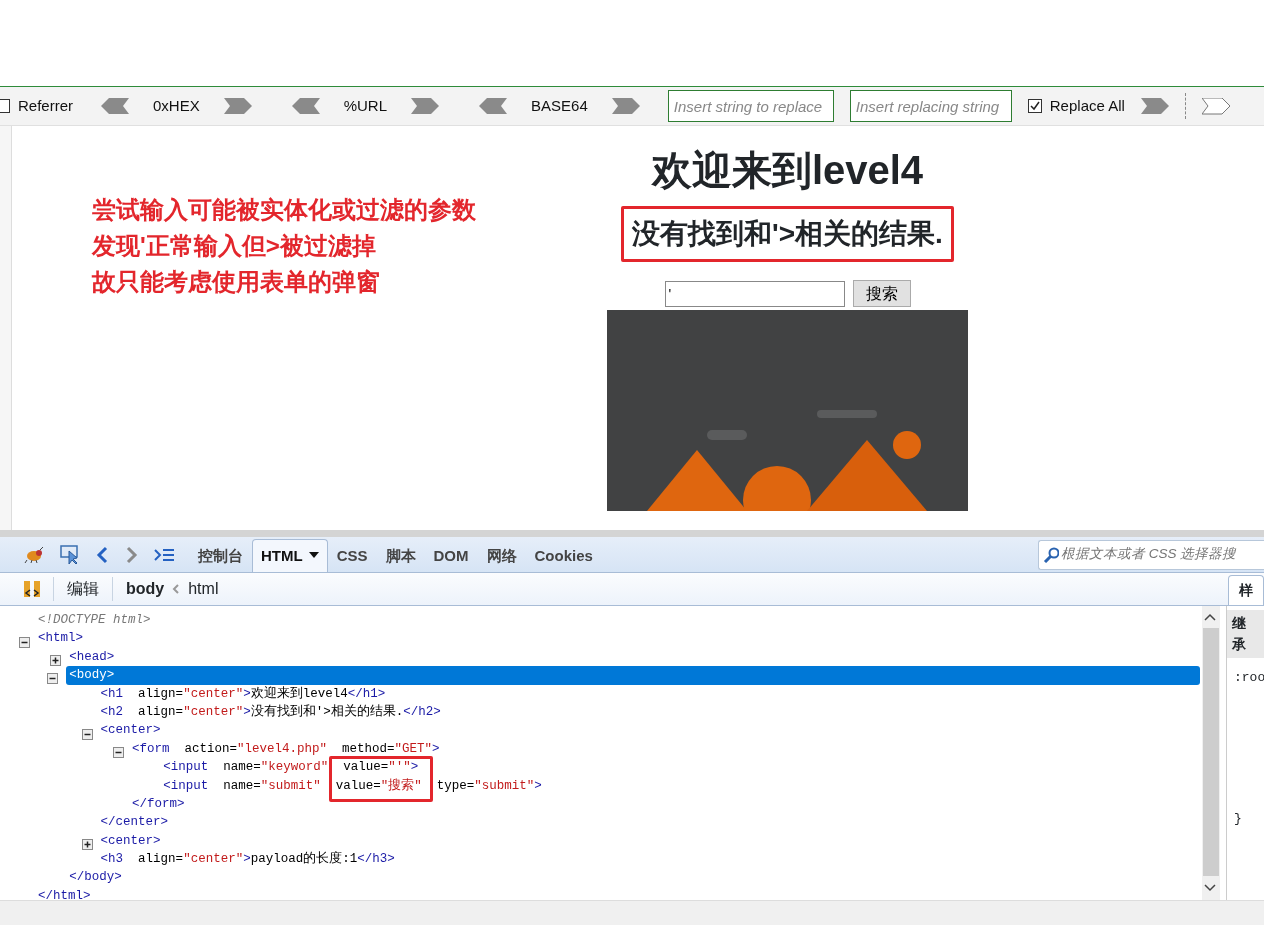 The height and width of the screenshot is (925, 1264). I want to click on back-icon, so click(102, 554).